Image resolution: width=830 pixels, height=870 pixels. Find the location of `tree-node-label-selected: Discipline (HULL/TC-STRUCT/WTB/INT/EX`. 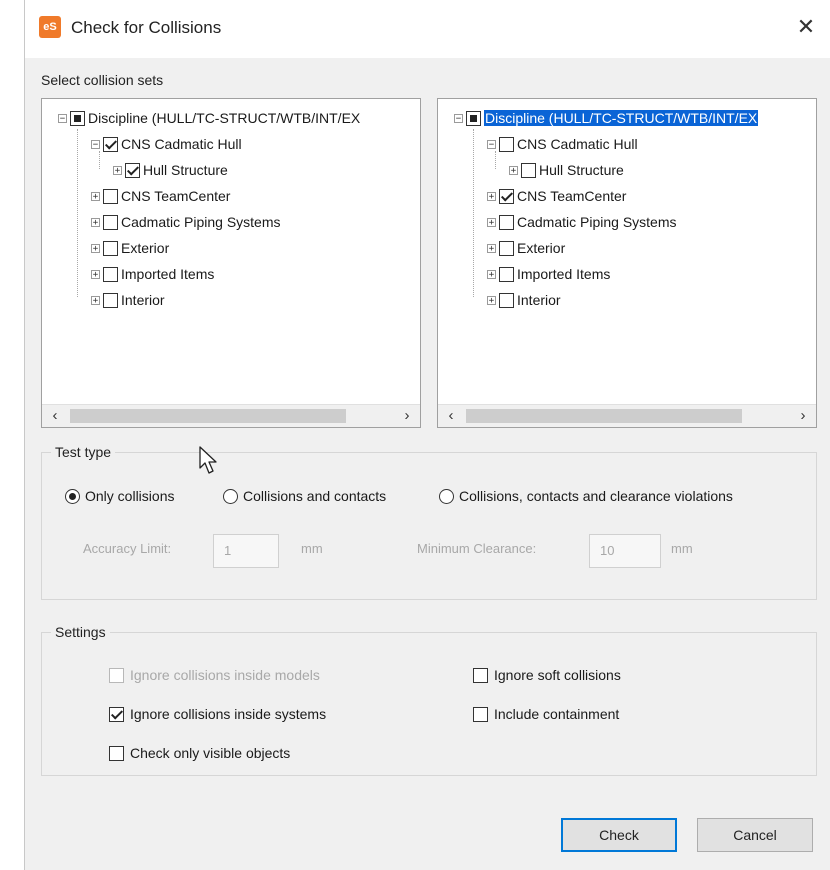

tree-node-label-selected: Discipline (HULL/TC-STRUCT/WTB/INT/EX is located at coordinates (621, 118).